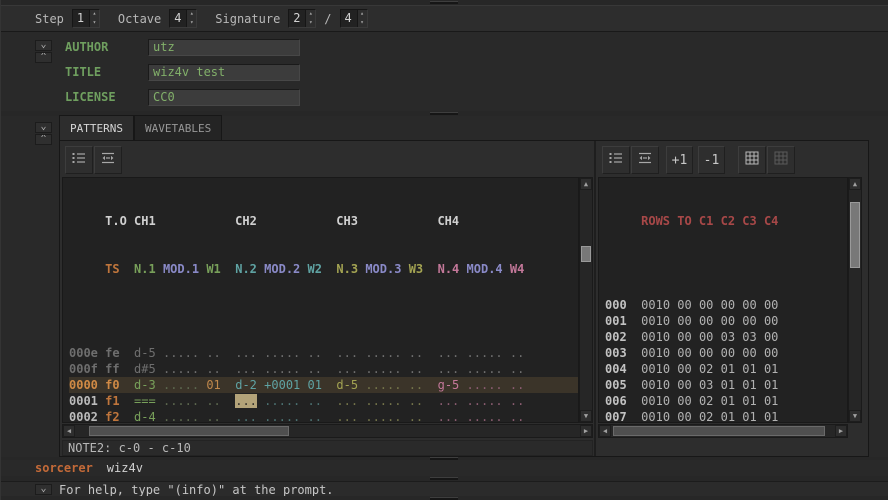 The image size is (888, 500). I want to click on scrollbar-track, so click(855, 300).